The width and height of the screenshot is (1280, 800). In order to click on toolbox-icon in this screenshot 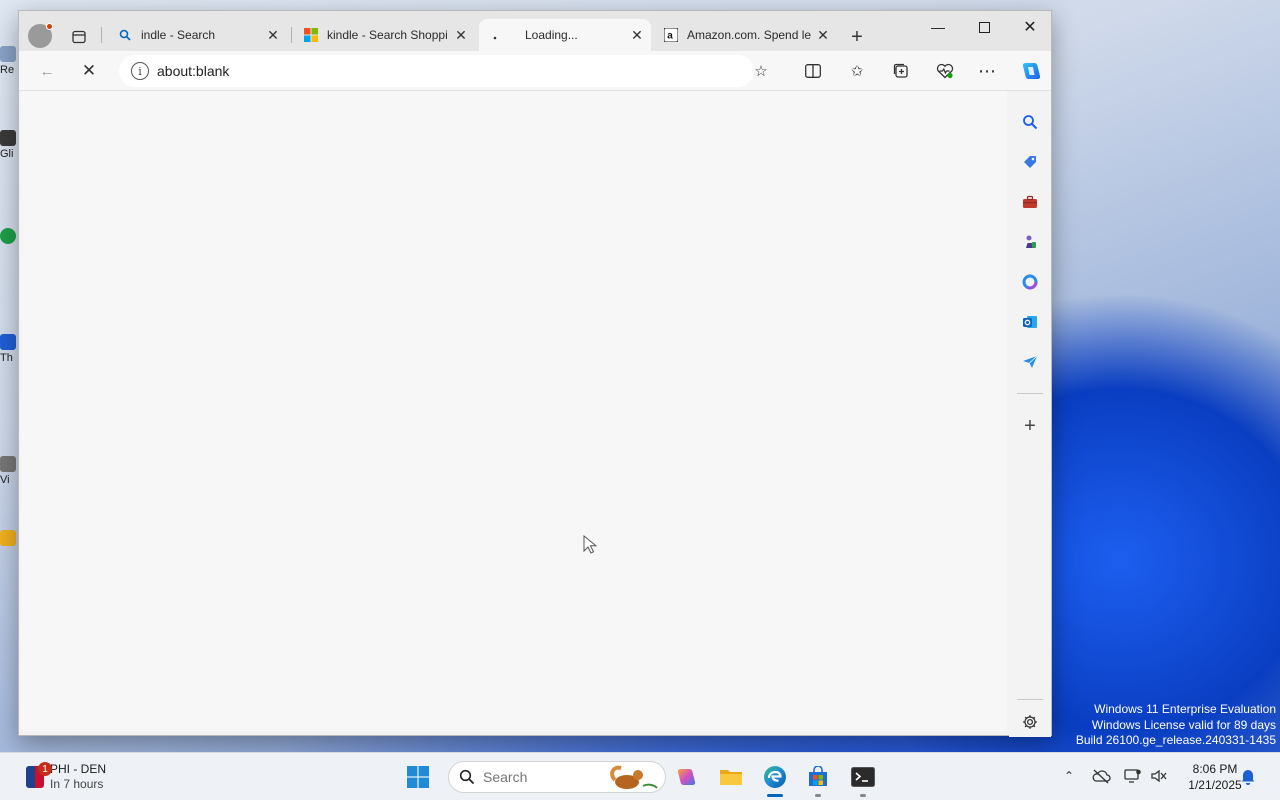, I will do `click(1030, 201)`.